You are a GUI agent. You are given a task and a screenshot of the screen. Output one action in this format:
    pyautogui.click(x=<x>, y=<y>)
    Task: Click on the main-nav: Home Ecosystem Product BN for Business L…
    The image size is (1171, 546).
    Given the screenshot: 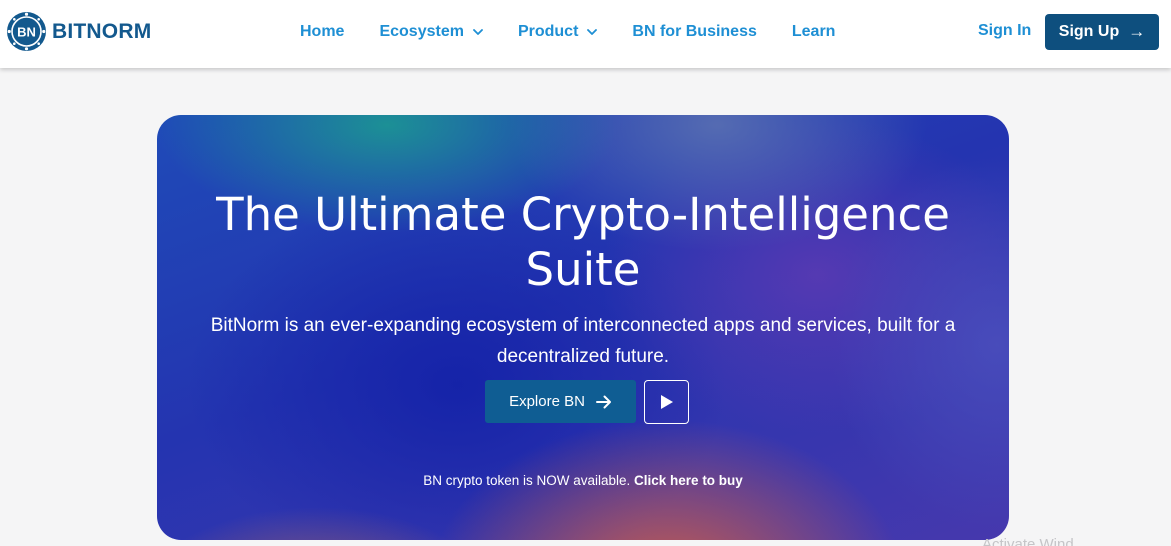 What is the action you would take?
    pyautogui.click(x=585, y=32)
    